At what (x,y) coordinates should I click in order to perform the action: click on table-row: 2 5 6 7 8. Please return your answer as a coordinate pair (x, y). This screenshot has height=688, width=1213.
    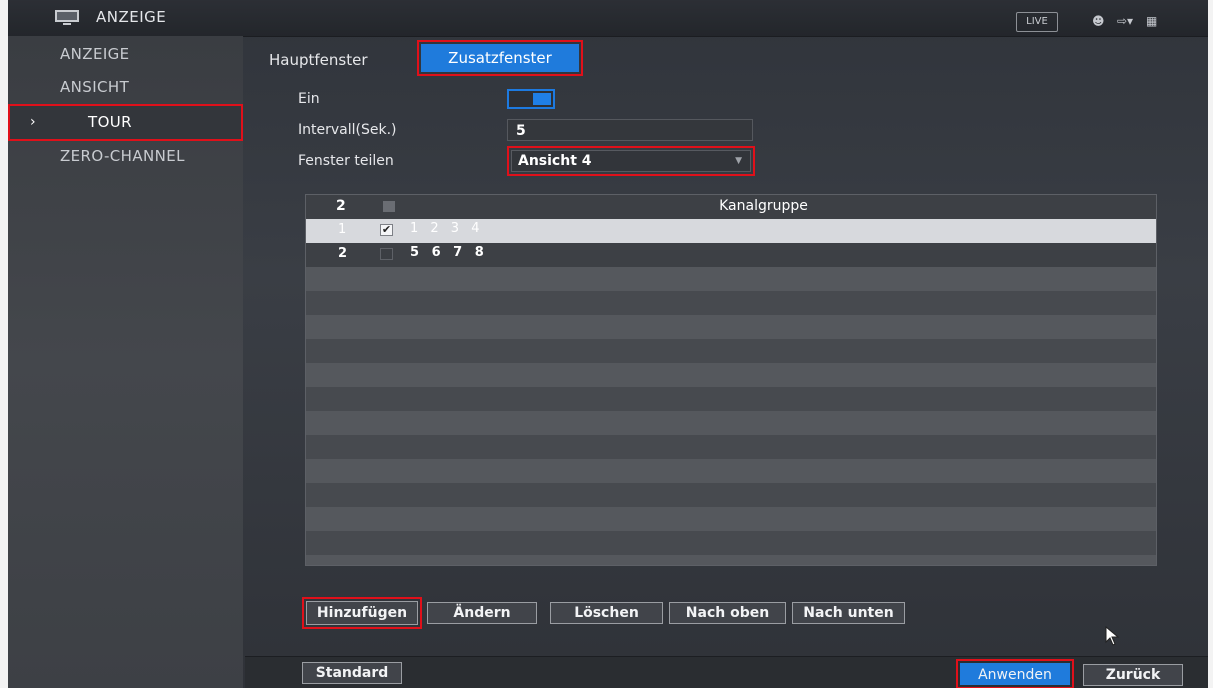
    Looking at the image, I should click on (731, 255).